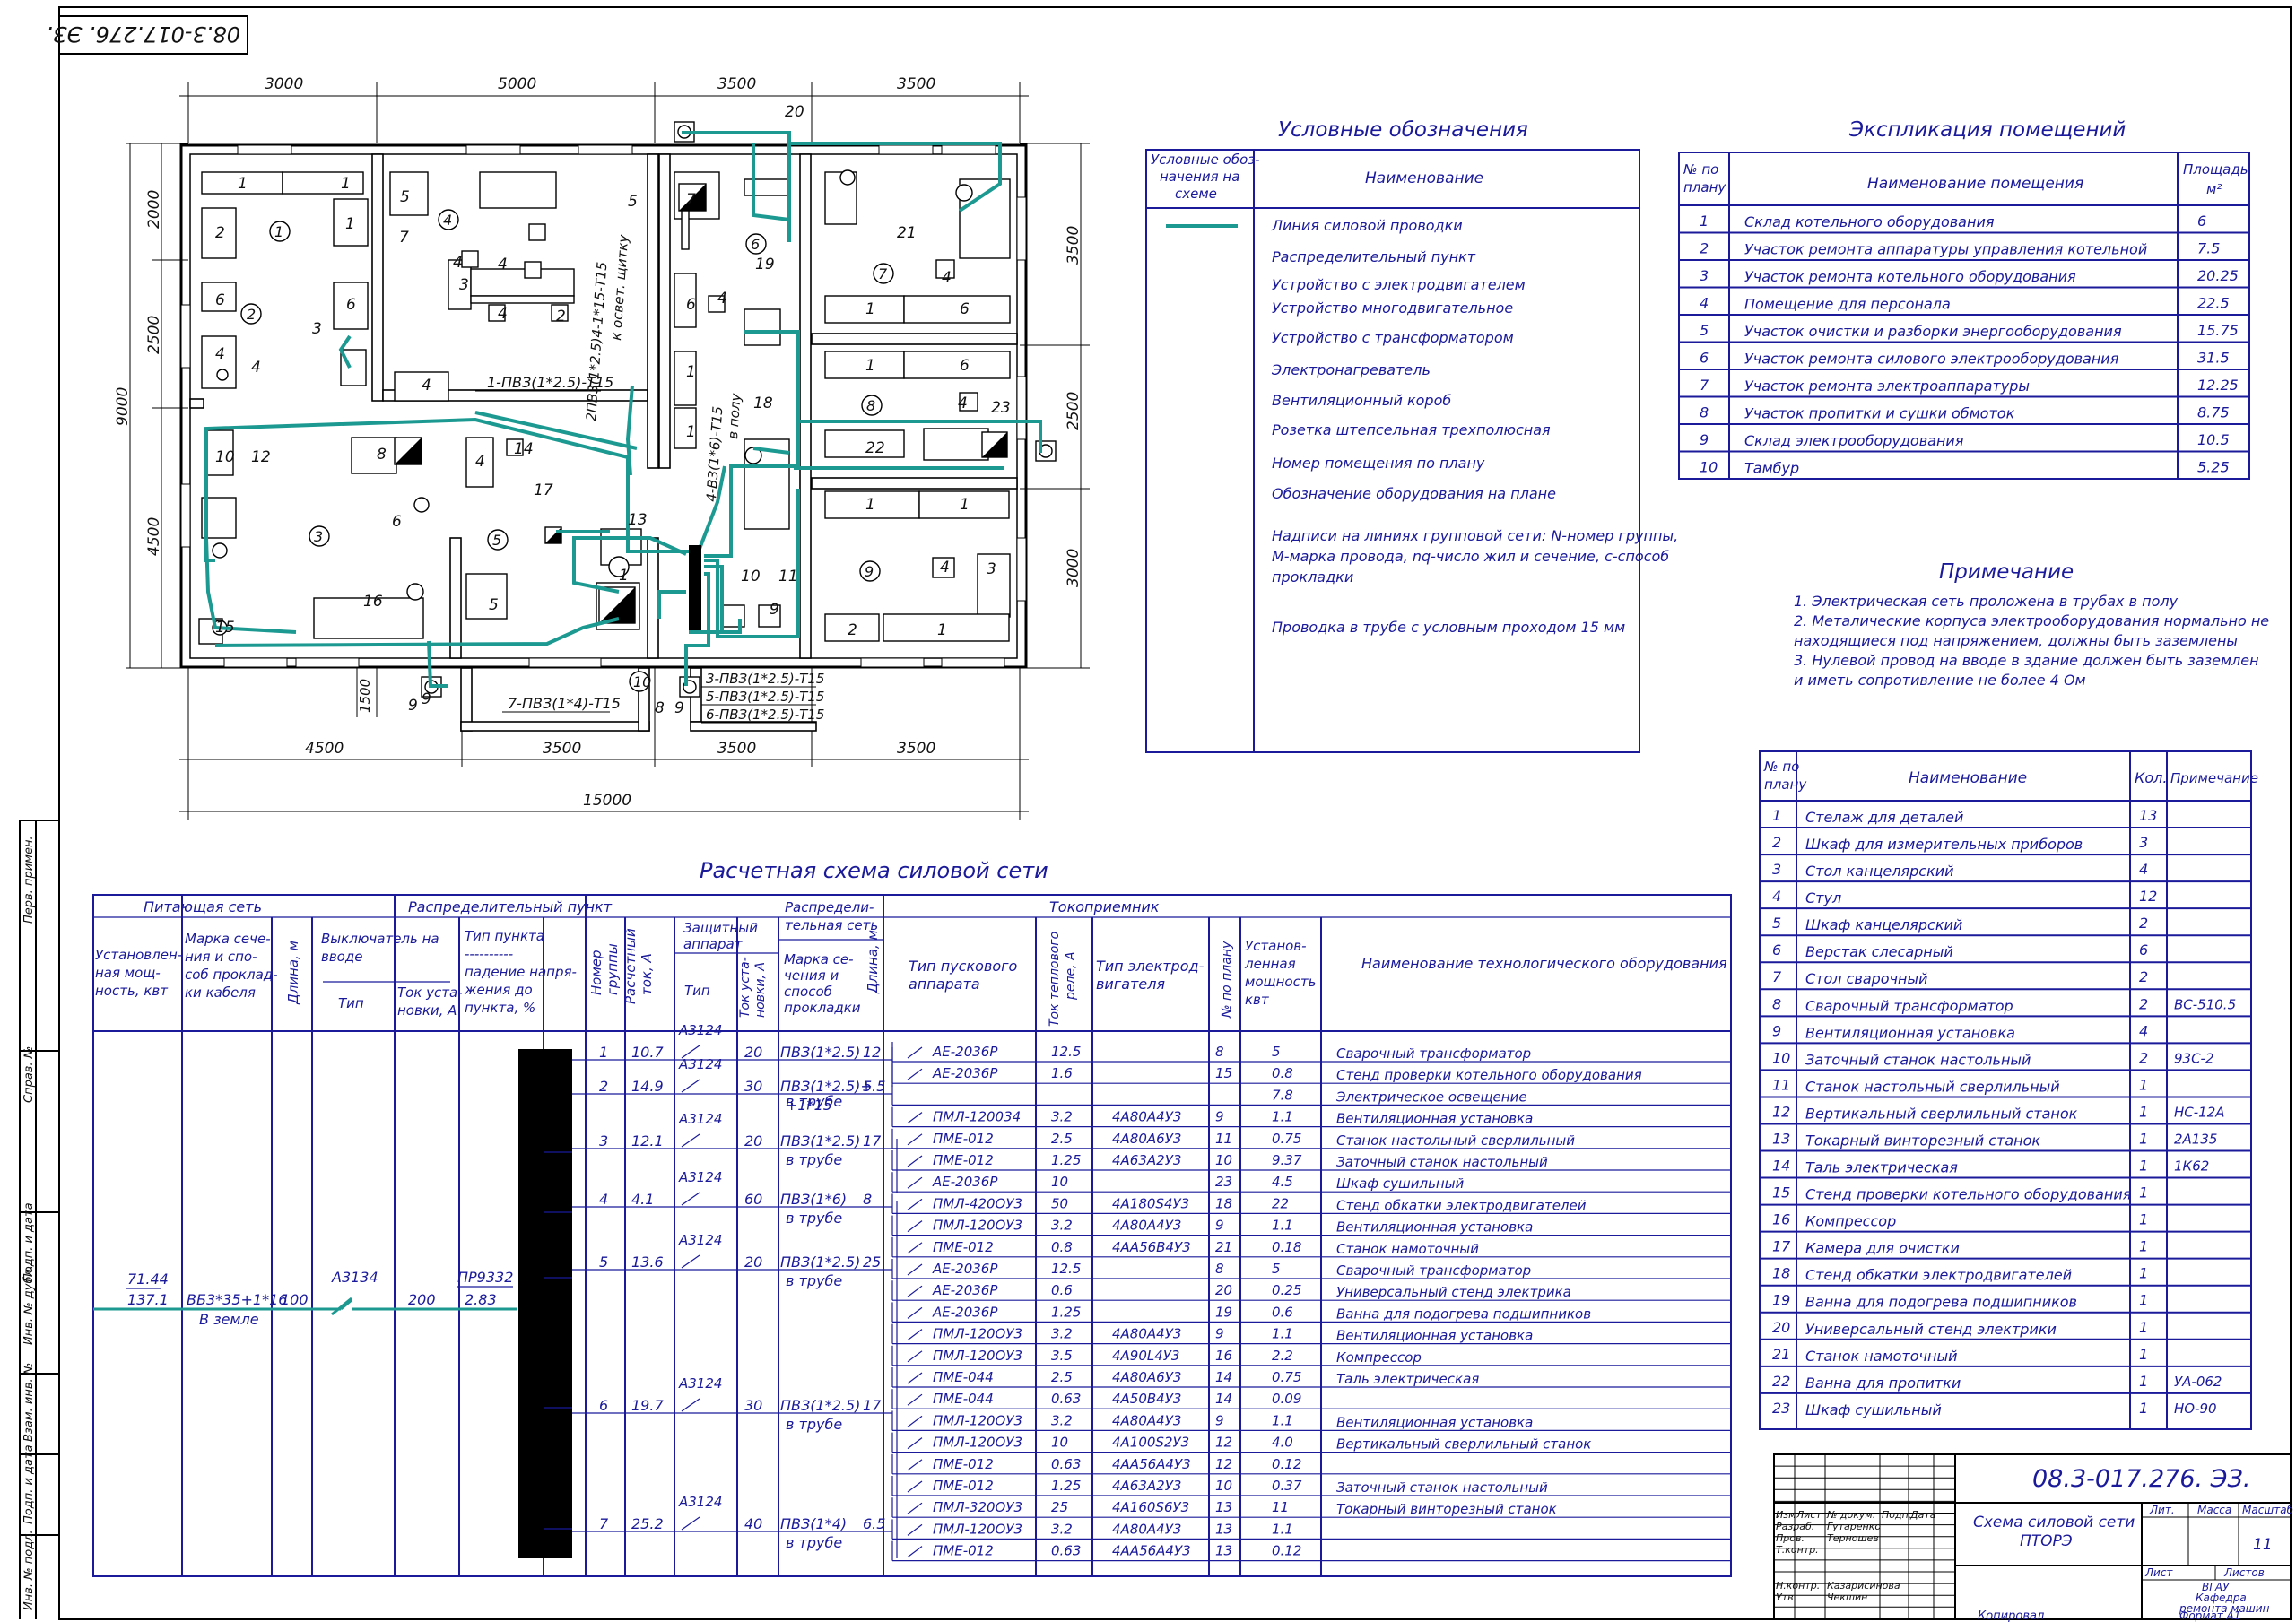 The width and height of the screenshot is (2296, 1622). What do you see at coordinates (874, 1086) in the screenshot?
I see `group-length: 5.5` at bounding box center [874, 1086].